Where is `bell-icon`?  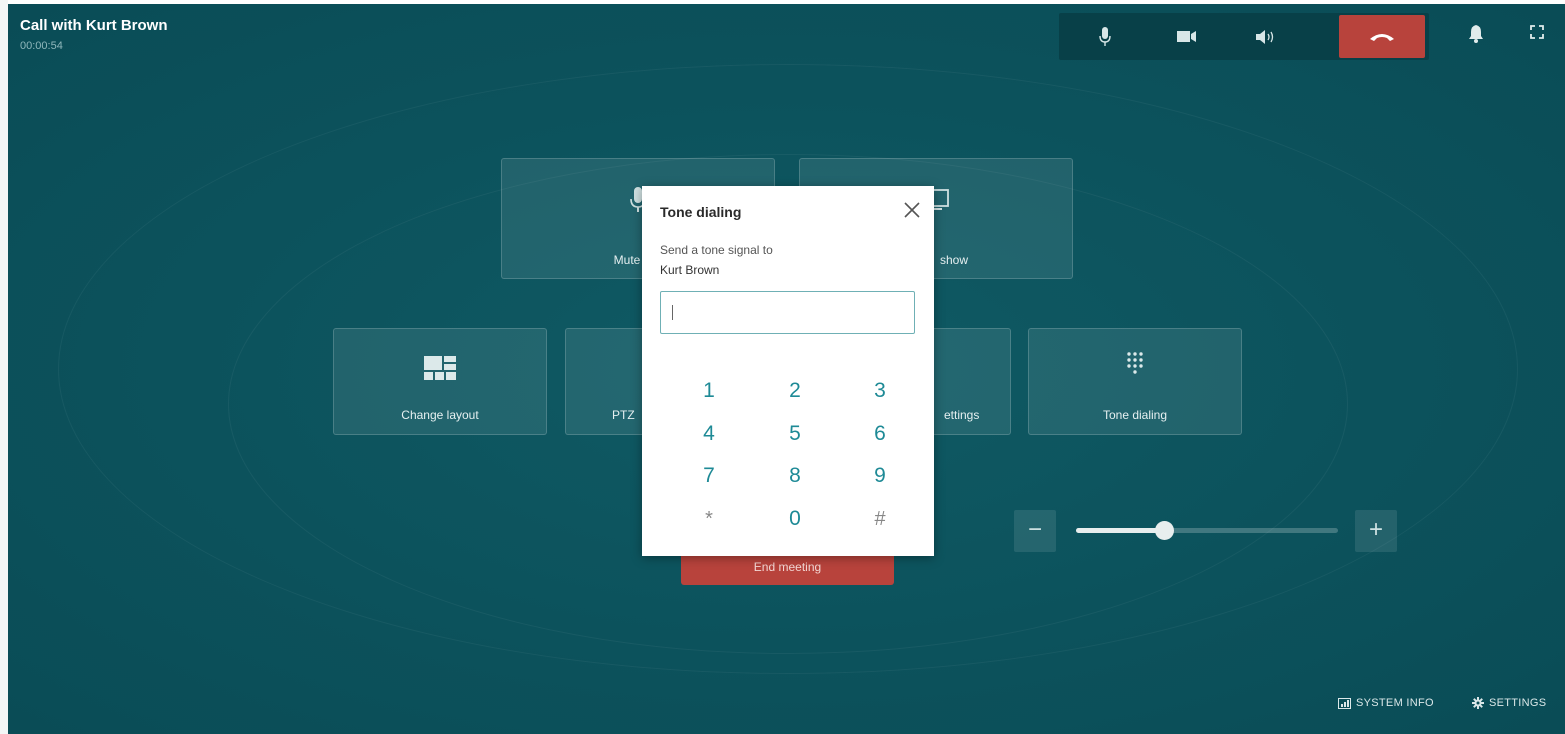 bell-icon is located at coordinates (1476, 34).